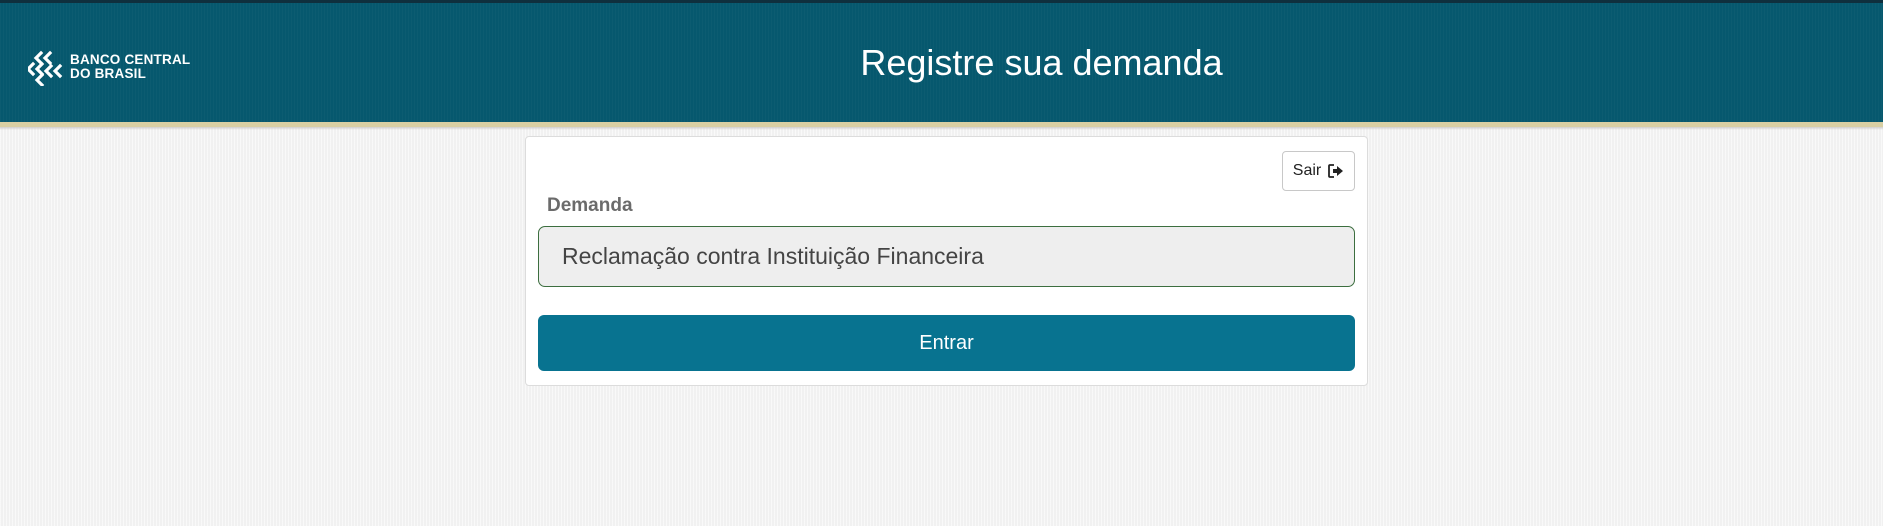 The image size is (1883, 526). Describe the element at coordinates (590, 205) in the screenshot. I see `demanda-label: Demanda` at that location.